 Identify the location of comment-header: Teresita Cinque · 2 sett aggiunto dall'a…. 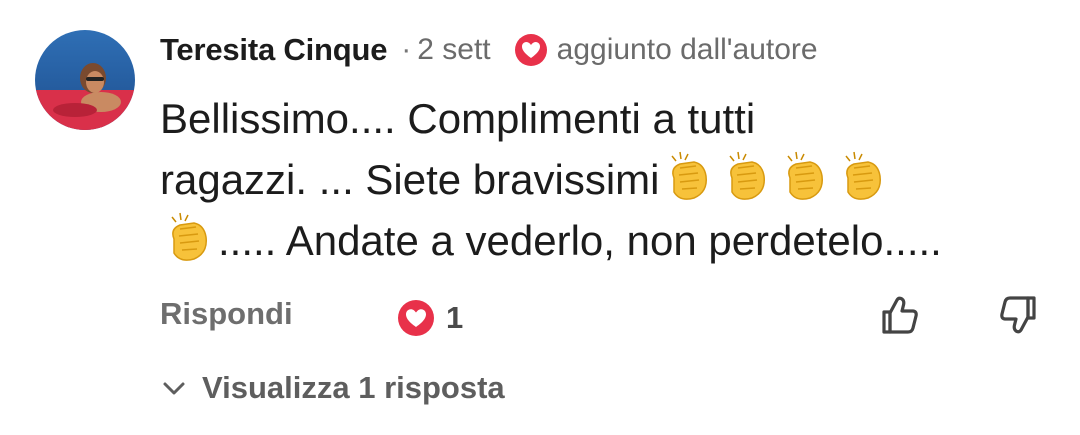
(489, 50).